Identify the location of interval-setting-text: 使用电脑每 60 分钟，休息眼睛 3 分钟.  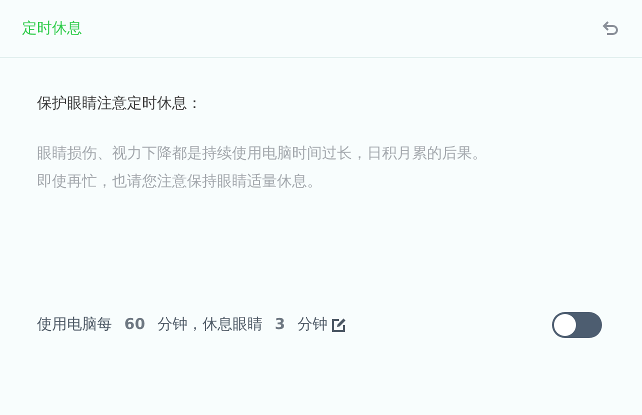
(182, 325).